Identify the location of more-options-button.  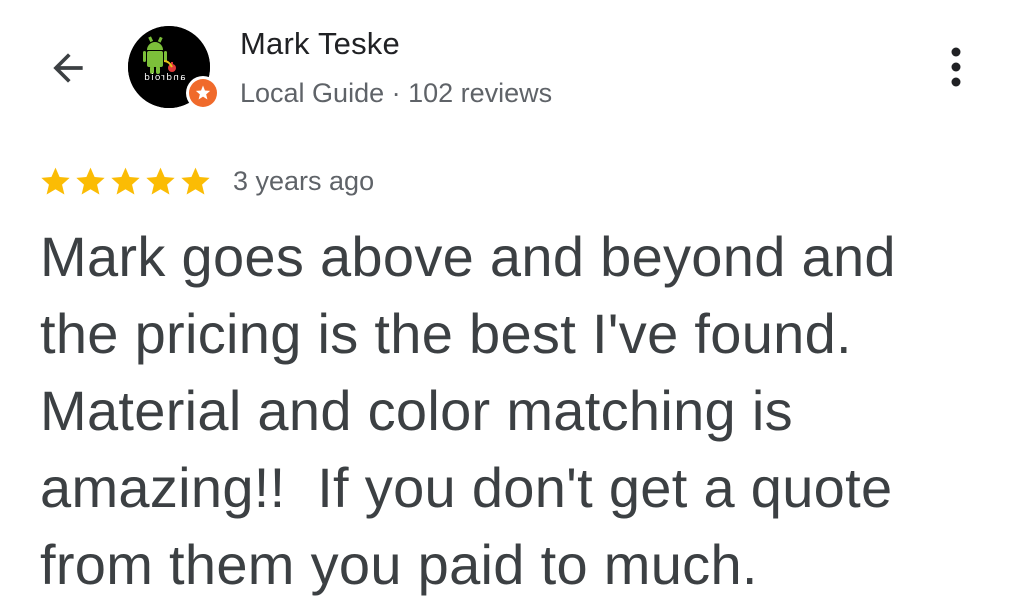
(956, 67).